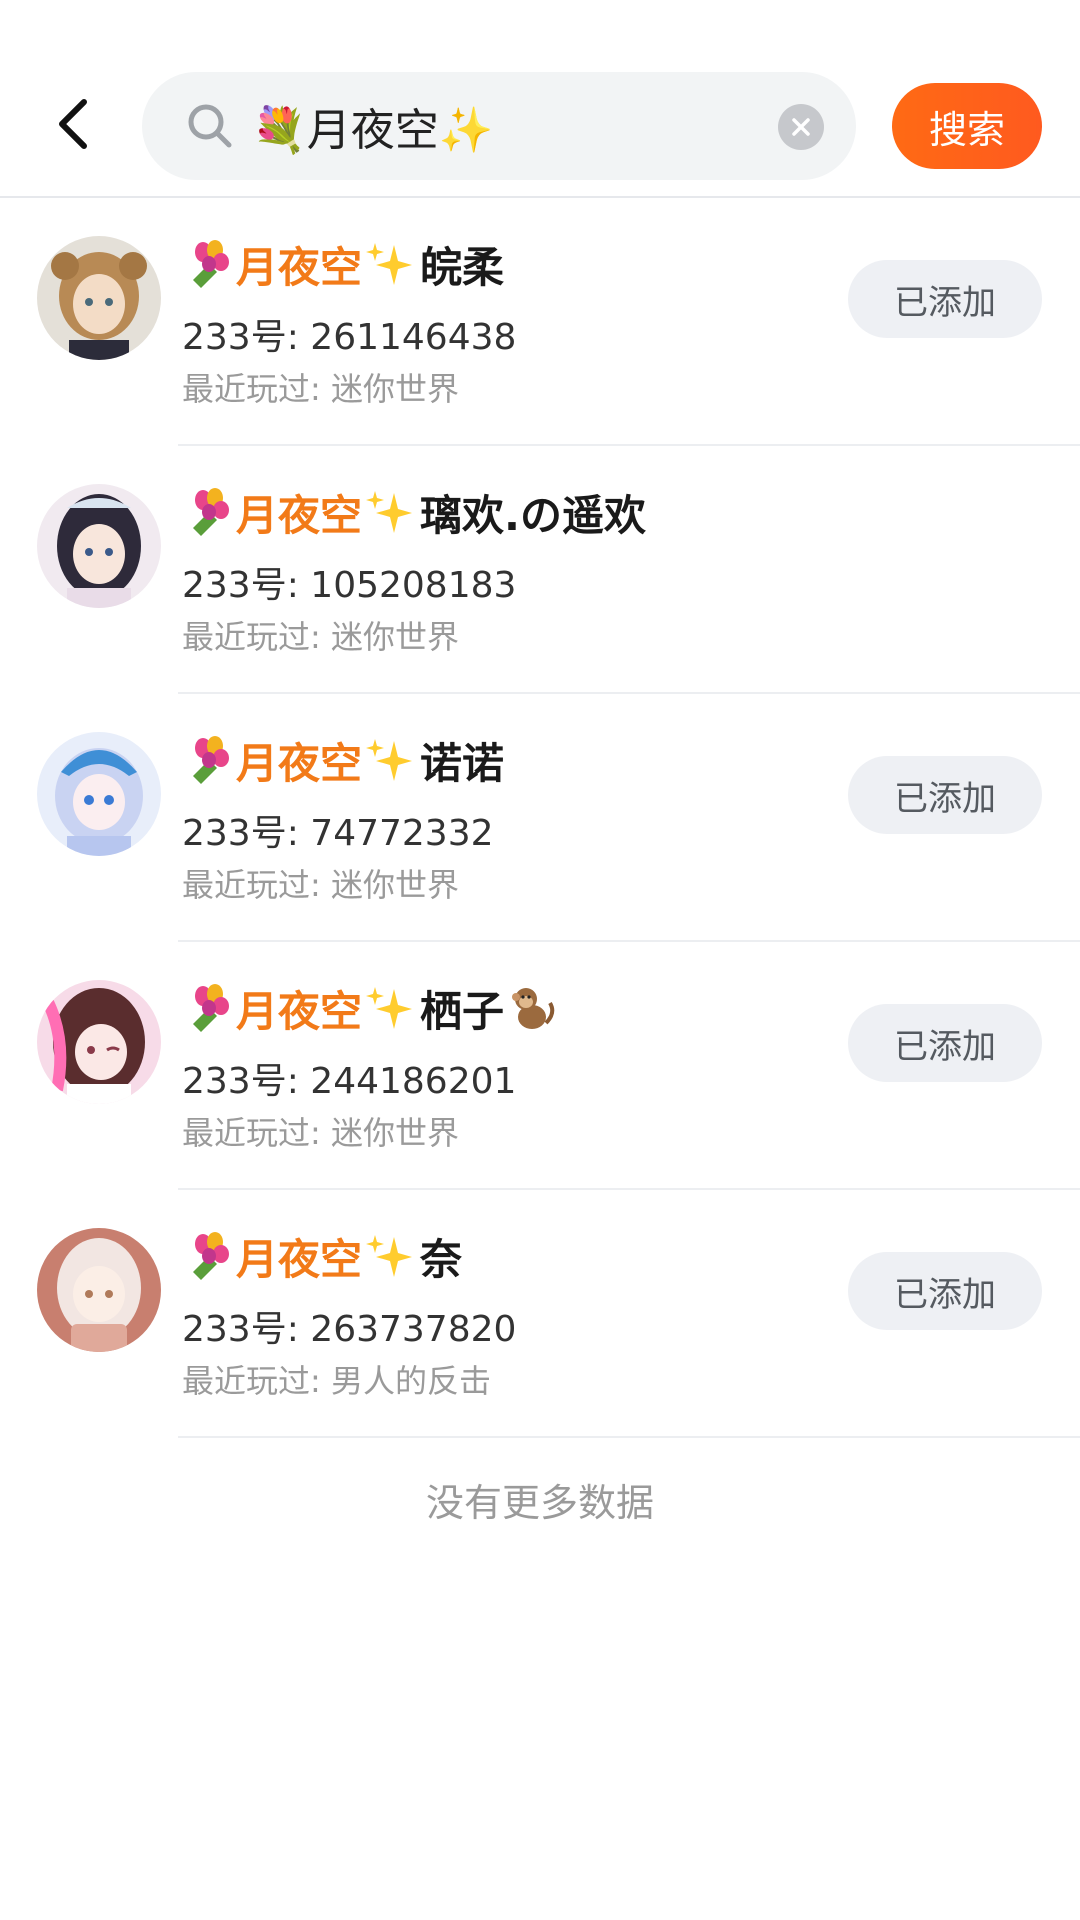  Describe the element at coordinates (349, 585) in the screenshot. I see `user-id: 233号: 105208183` at that location.